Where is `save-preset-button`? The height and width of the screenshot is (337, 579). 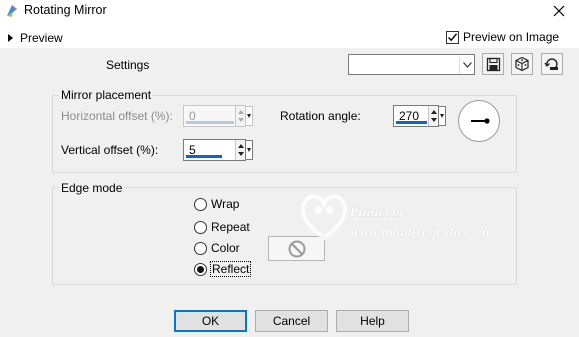
save-preset-button is located at coordinates (493, 64).